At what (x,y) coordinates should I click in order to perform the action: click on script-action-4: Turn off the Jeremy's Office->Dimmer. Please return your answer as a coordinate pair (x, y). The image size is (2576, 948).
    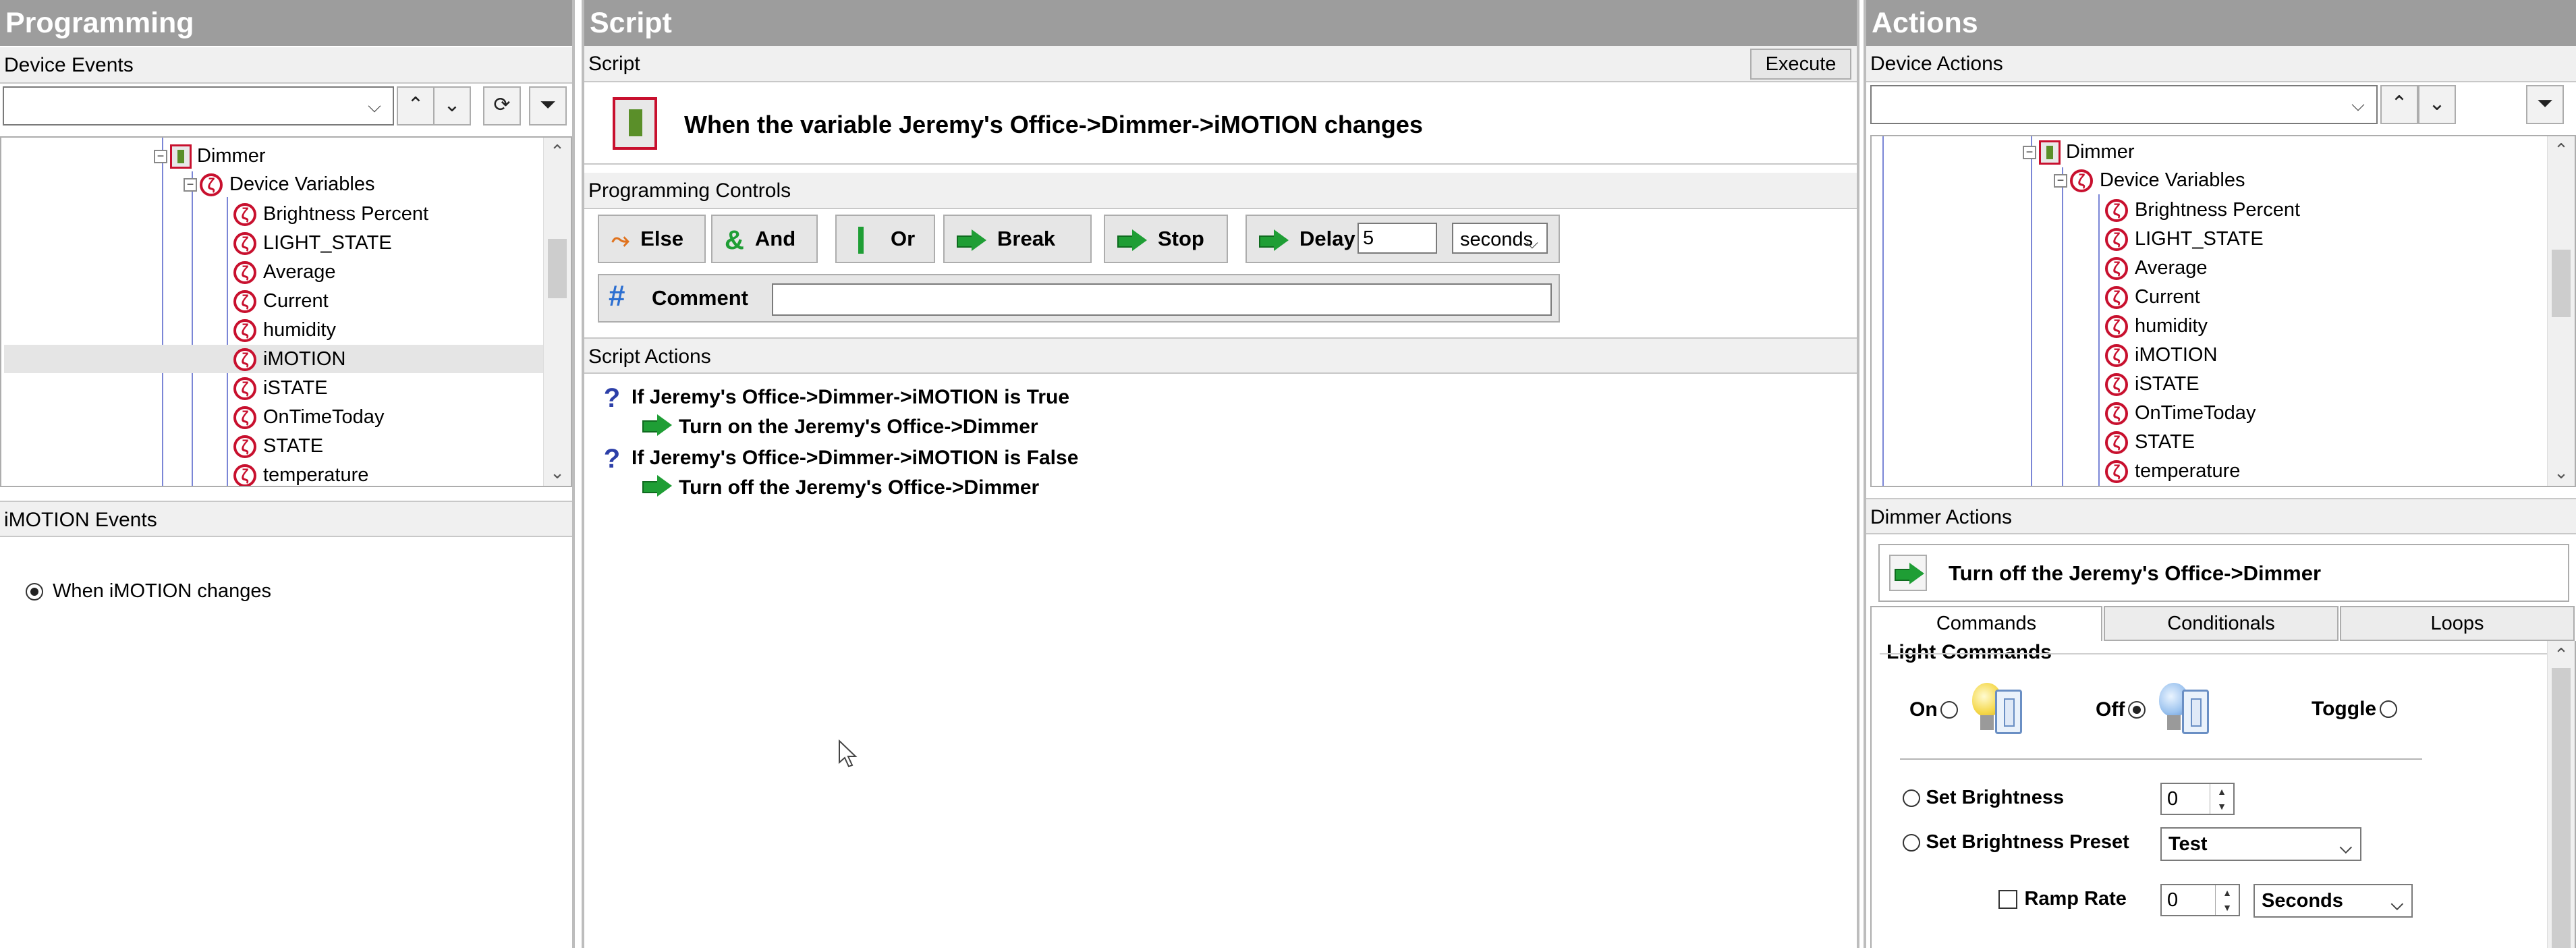
    Looking at the image, I should click on (840, 490).